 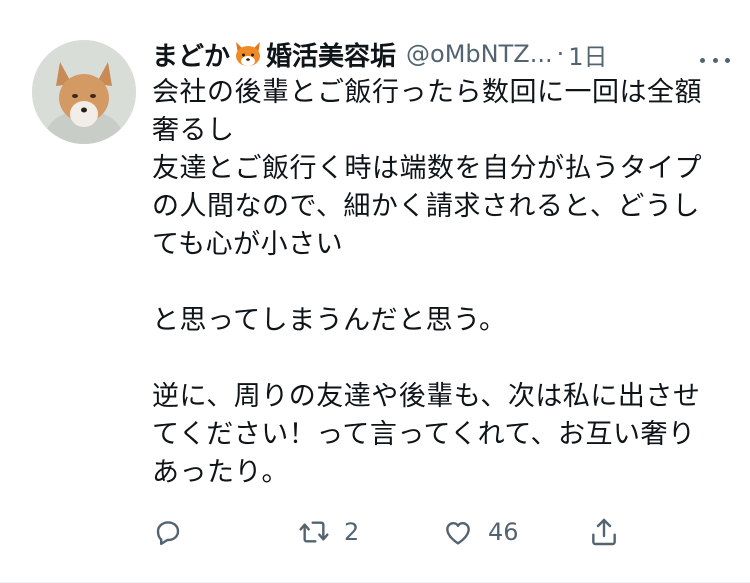 What do you see at coordinates (168, 533) in the screenshot?
I see `reply-icon` at bounding box center [168, 533].